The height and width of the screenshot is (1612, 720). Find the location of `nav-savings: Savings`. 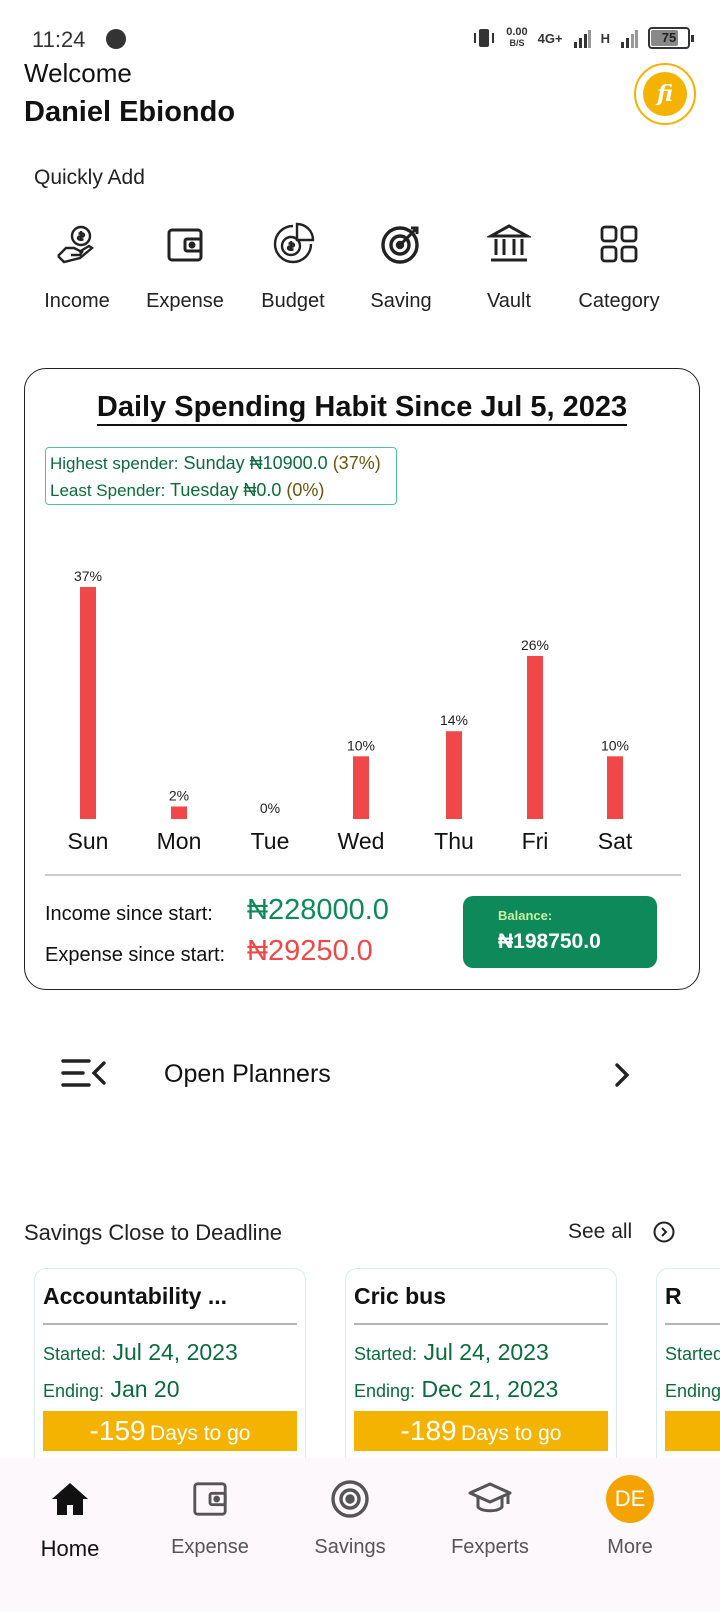

nav-savings: Savings is located at coordinates (350, 1517).